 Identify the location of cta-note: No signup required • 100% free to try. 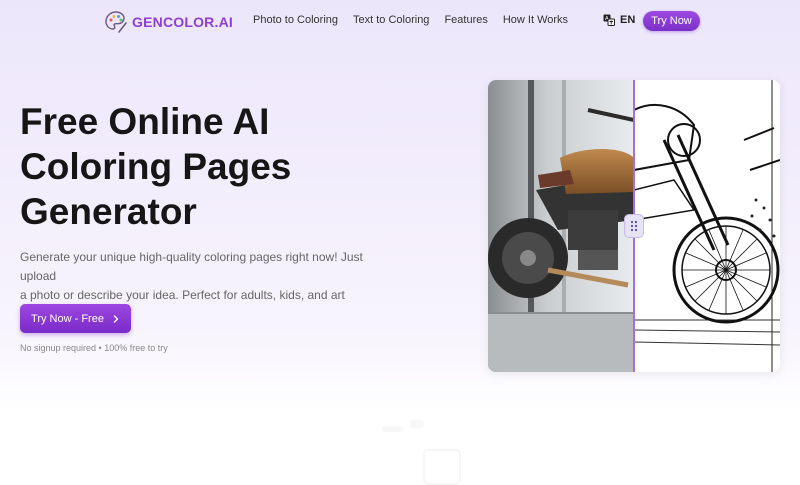
(94, 348).